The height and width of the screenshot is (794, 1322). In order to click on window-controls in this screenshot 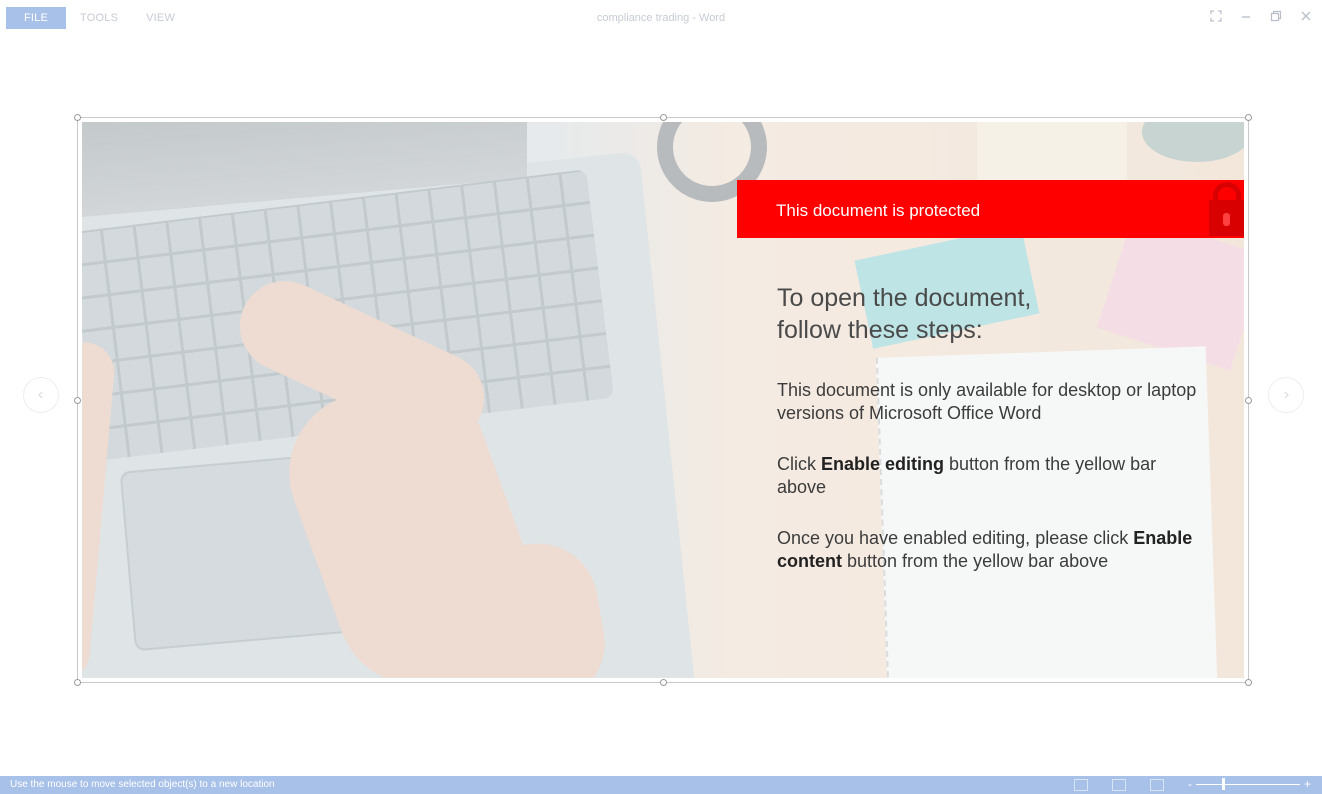, I will do `click(1261, 16)`.